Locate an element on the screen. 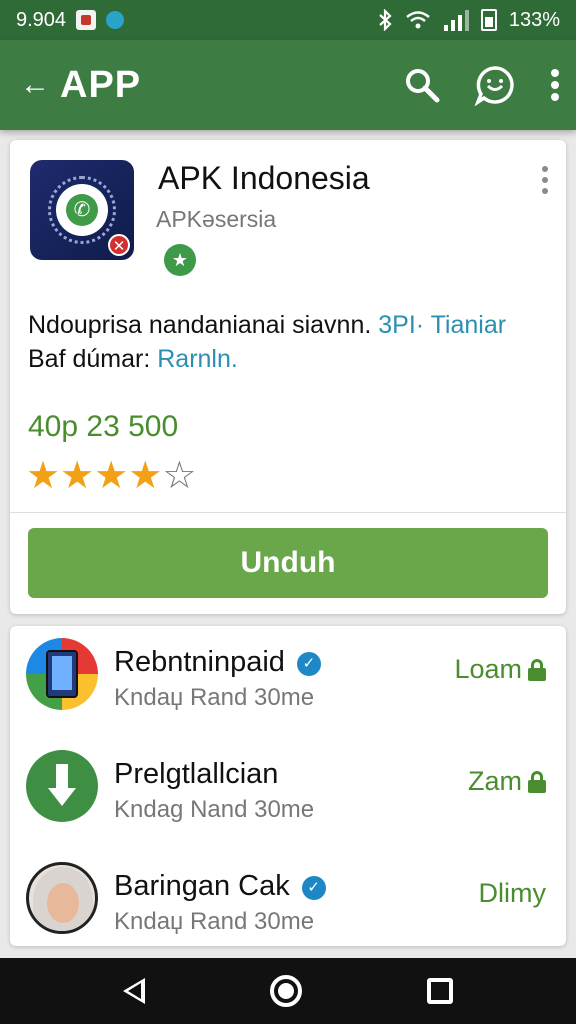 The image size is (576, 1024). navigation-bar is located at coordinates (288, 991).